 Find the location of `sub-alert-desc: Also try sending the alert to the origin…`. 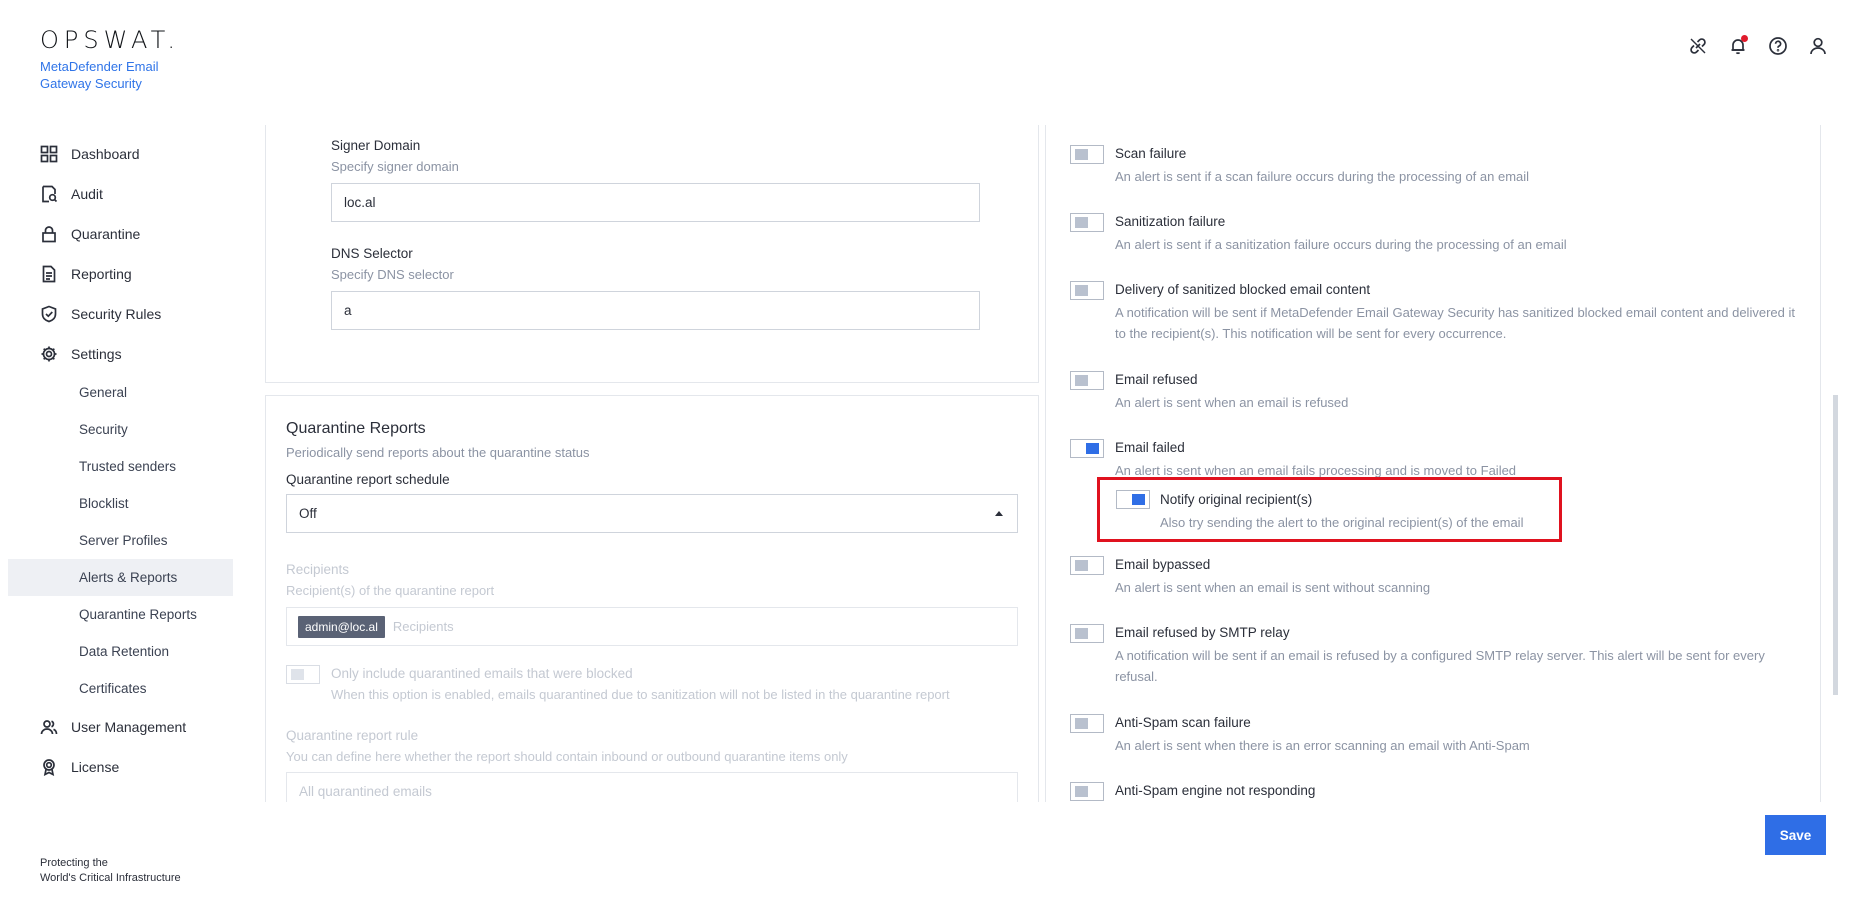

sub-alert-desc: Also try sending the alert to the origin… is located at coordinates (1342, 522).